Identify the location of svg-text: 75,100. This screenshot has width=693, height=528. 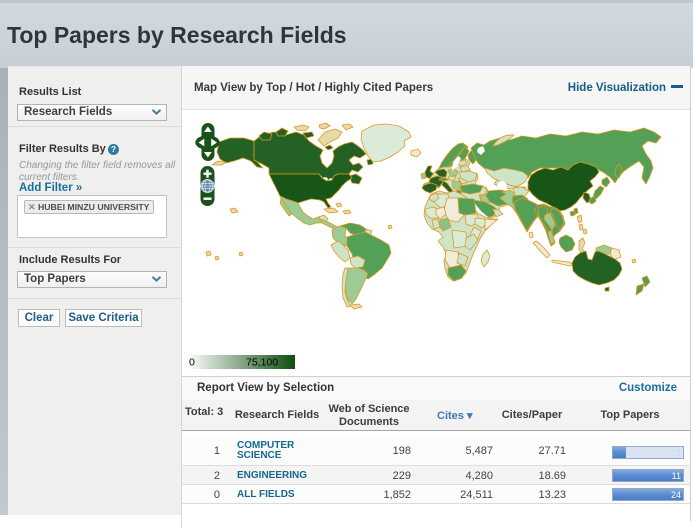
(262, 363).